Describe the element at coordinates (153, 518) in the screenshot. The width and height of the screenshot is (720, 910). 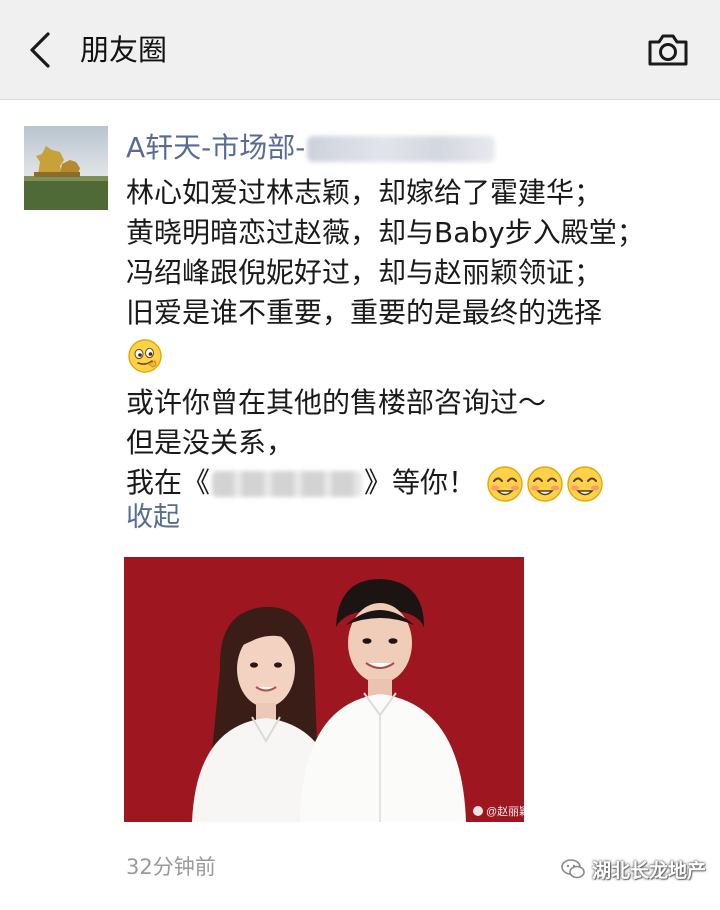
I see `collapse-text-link: 收起` at that location.